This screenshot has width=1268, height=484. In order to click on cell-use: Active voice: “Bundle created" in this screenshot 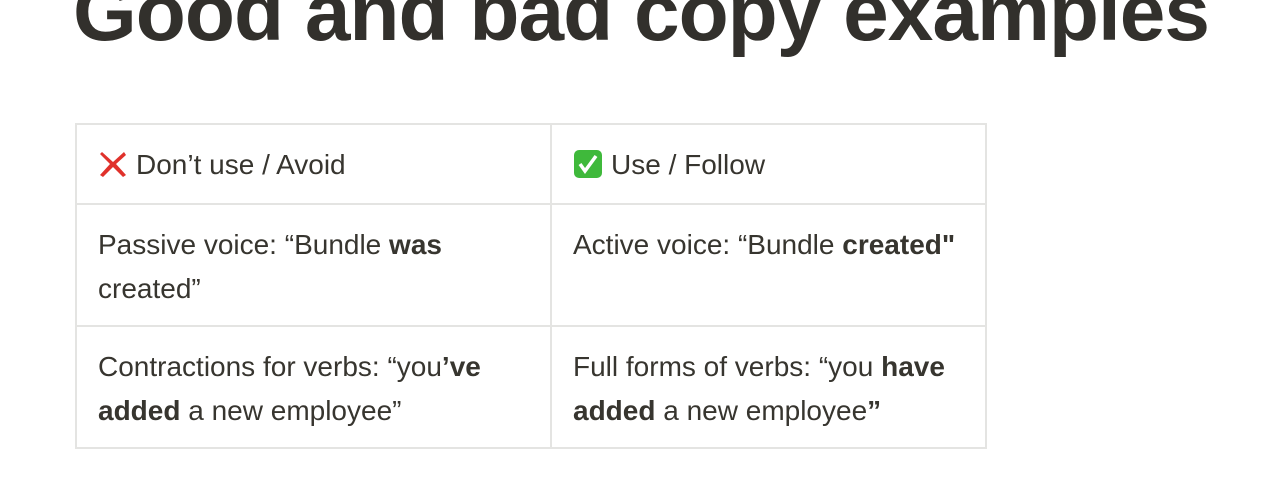, I will do `click(768, 265)`.